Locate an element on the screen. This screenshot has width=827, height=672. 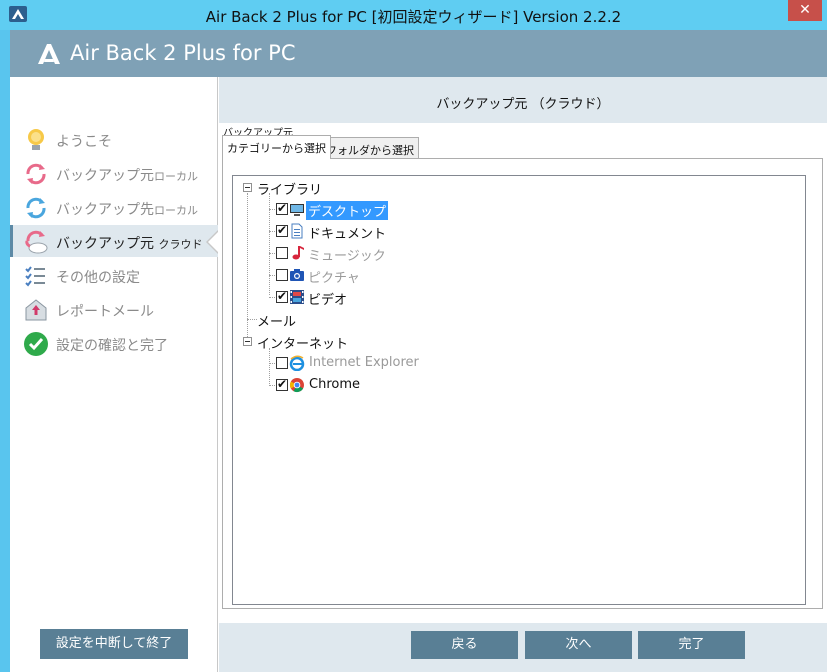
back-button: 戻る is located at coordinates (464, 645).